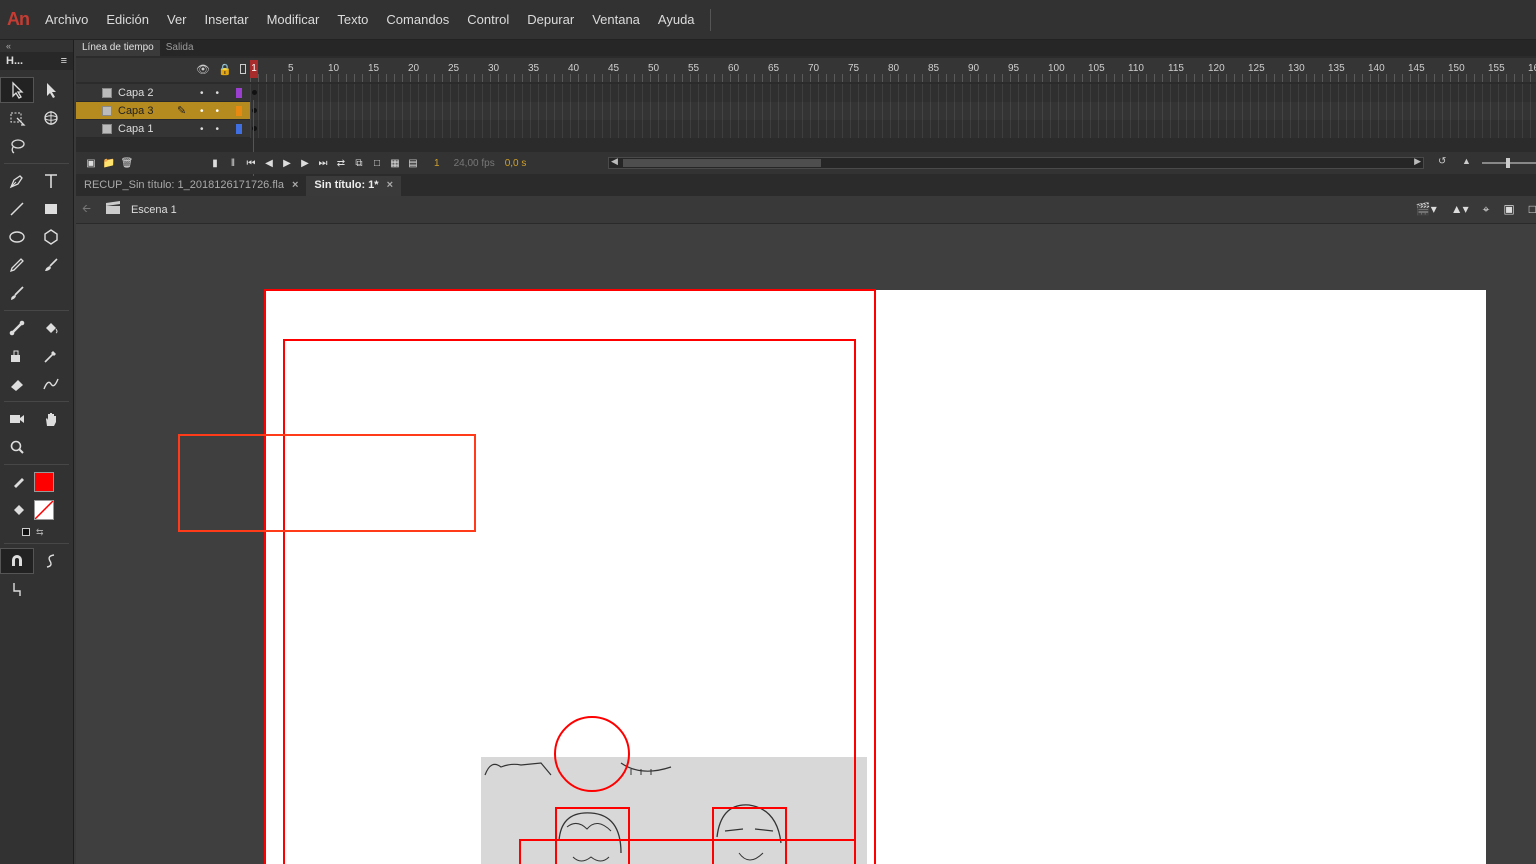  Describe the element at coordinates (293, 19) in the screenshot. I see `menu-modificar: Modificar` at that location.